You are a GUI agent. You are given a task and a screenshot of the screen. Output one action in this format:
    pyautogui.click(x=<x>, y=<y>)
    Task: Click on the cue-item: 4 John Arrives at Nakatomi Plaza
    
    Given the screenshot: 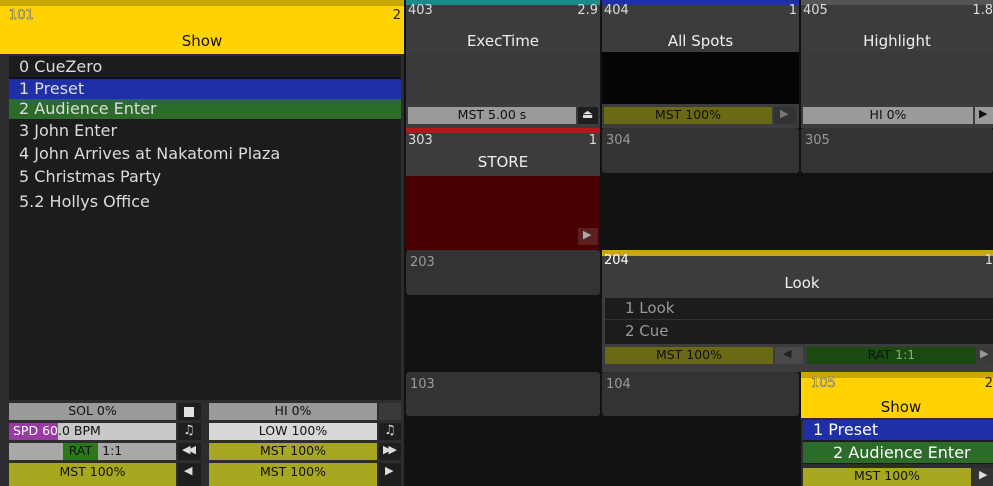 What is the action you would take?
    pyautogui.click(x=205, y=153)
    